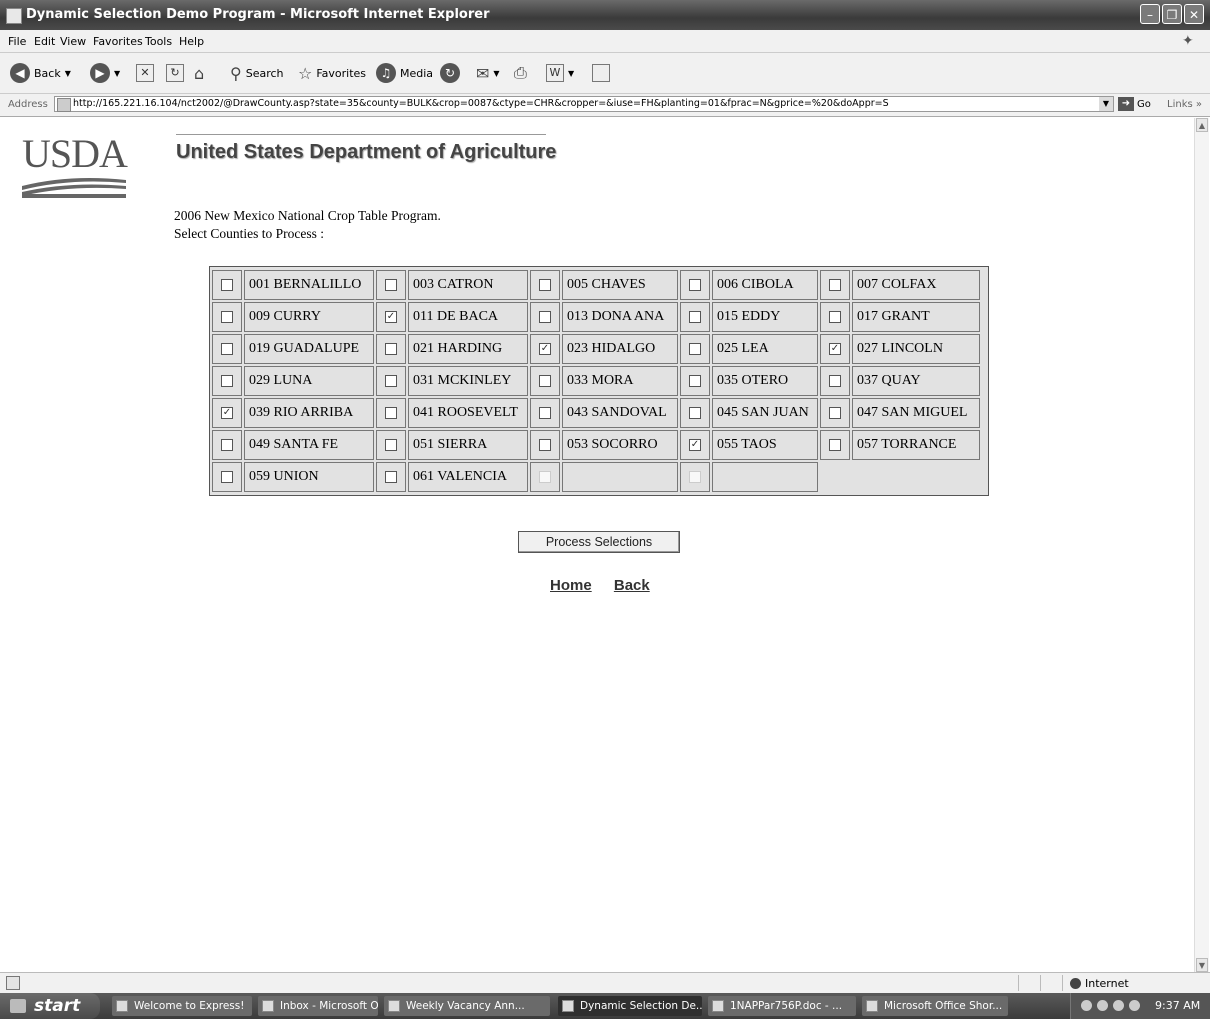 The image size is (1210, 1019). What do you see at coordinates (182, 1006) in the screenshot?
I see `taskbar-task: Welcome to Express!` at bounding box center [182, 1006].